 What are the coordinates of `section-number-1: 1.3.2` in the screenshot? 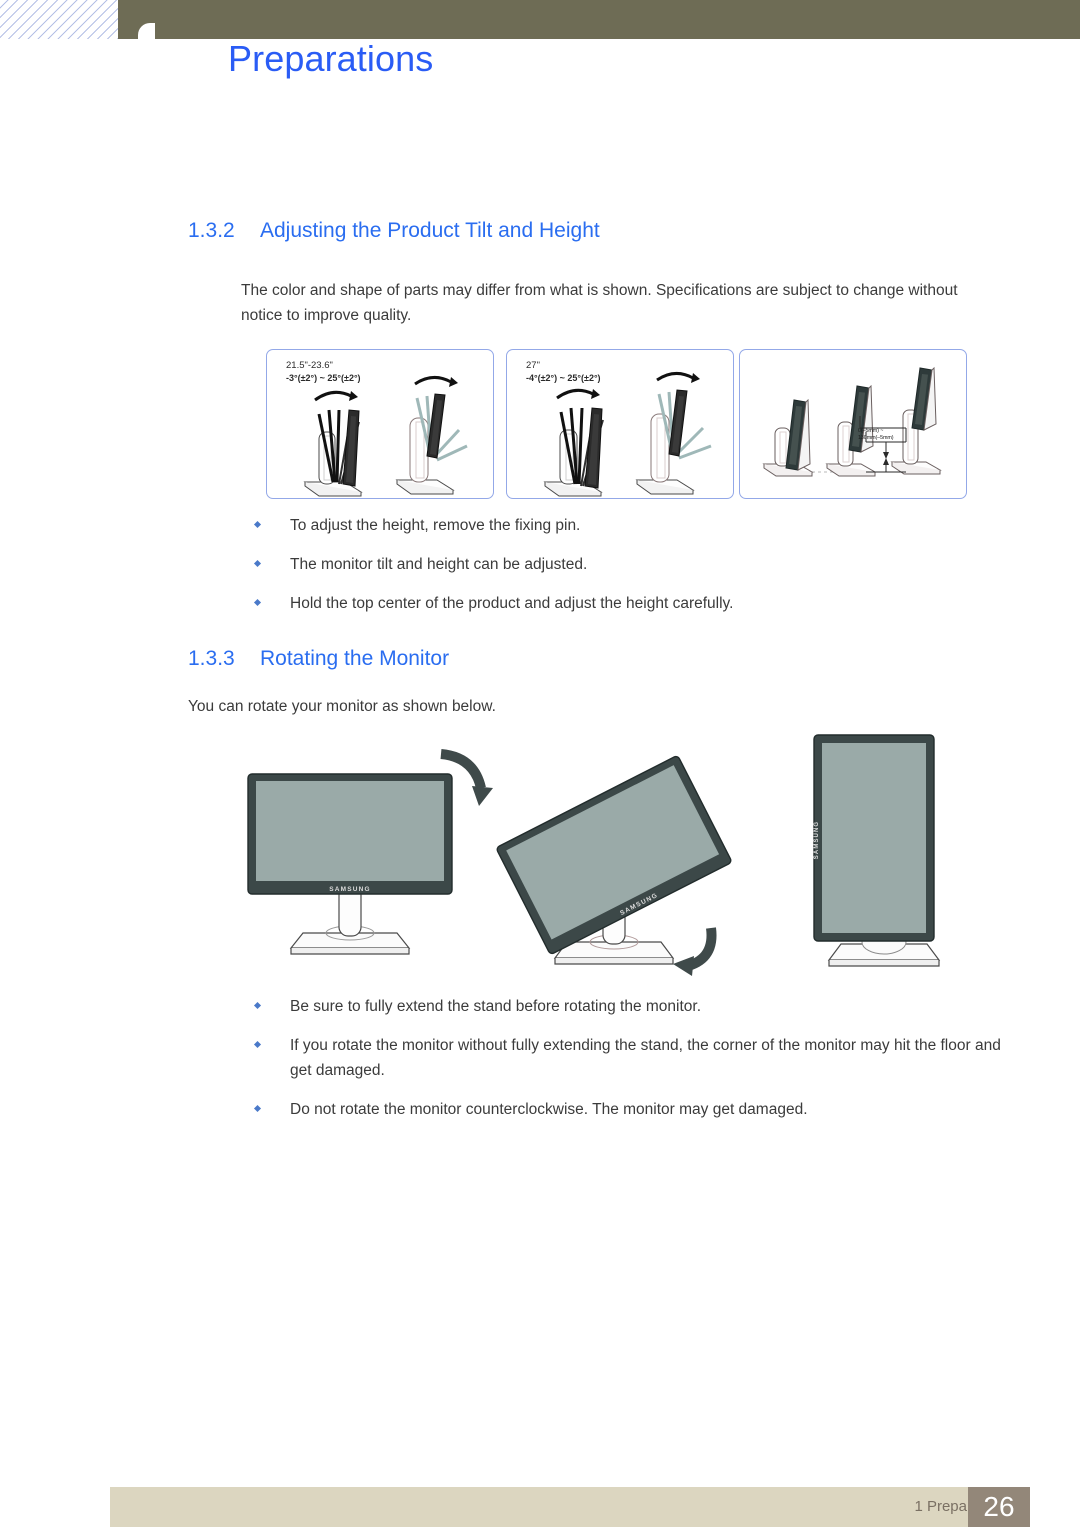 It's located at (211, 230).